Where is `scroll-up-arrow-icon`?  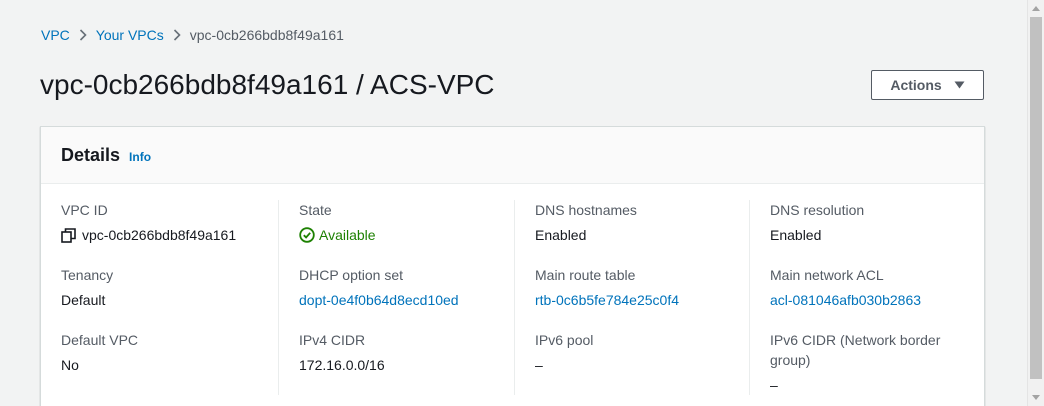
scroll-up-arrow-icon is located at coordinates (1036, 8).